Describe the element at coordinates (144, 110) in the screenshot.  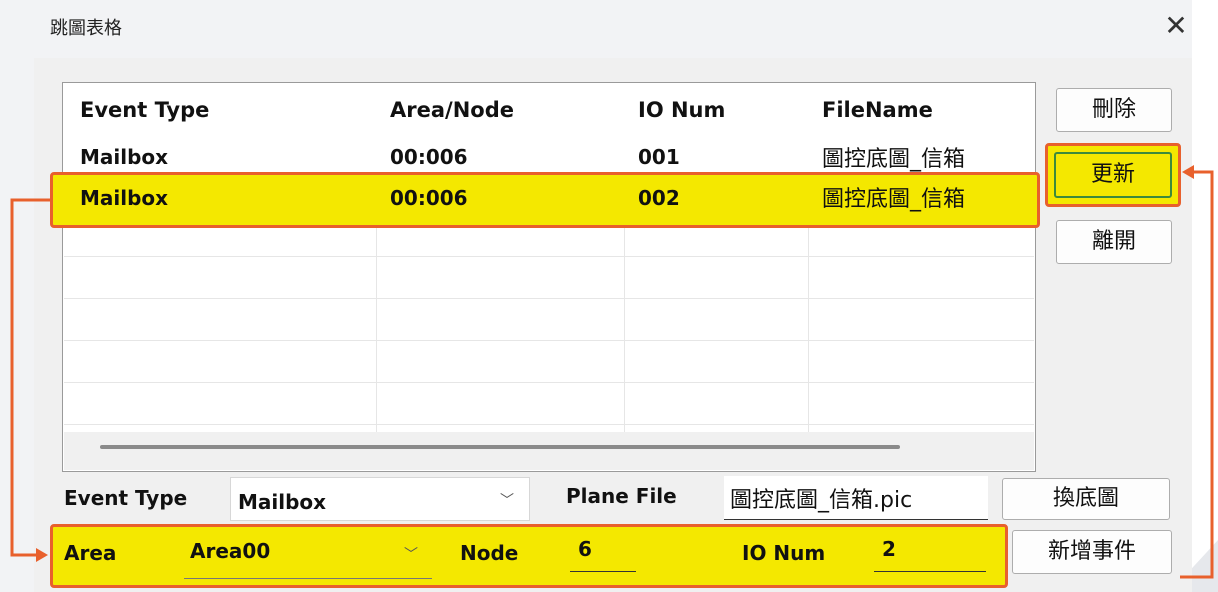
I see `column-header-event-type: Event Type` at that location.